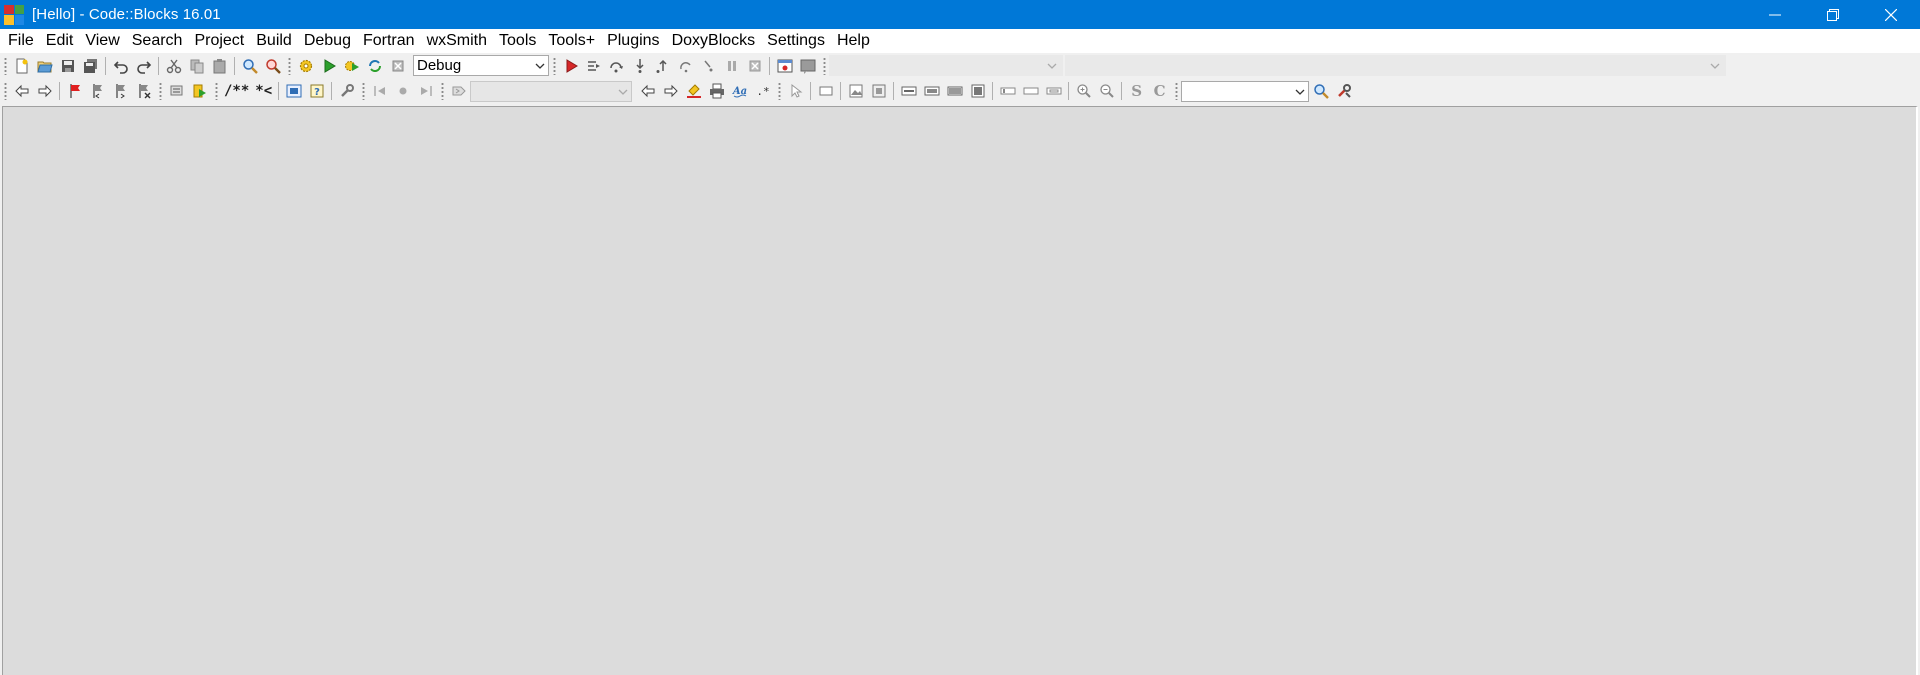 The height and width of the screenshot is (675, 1920). I want to click on undo-button, so click(120, 66).